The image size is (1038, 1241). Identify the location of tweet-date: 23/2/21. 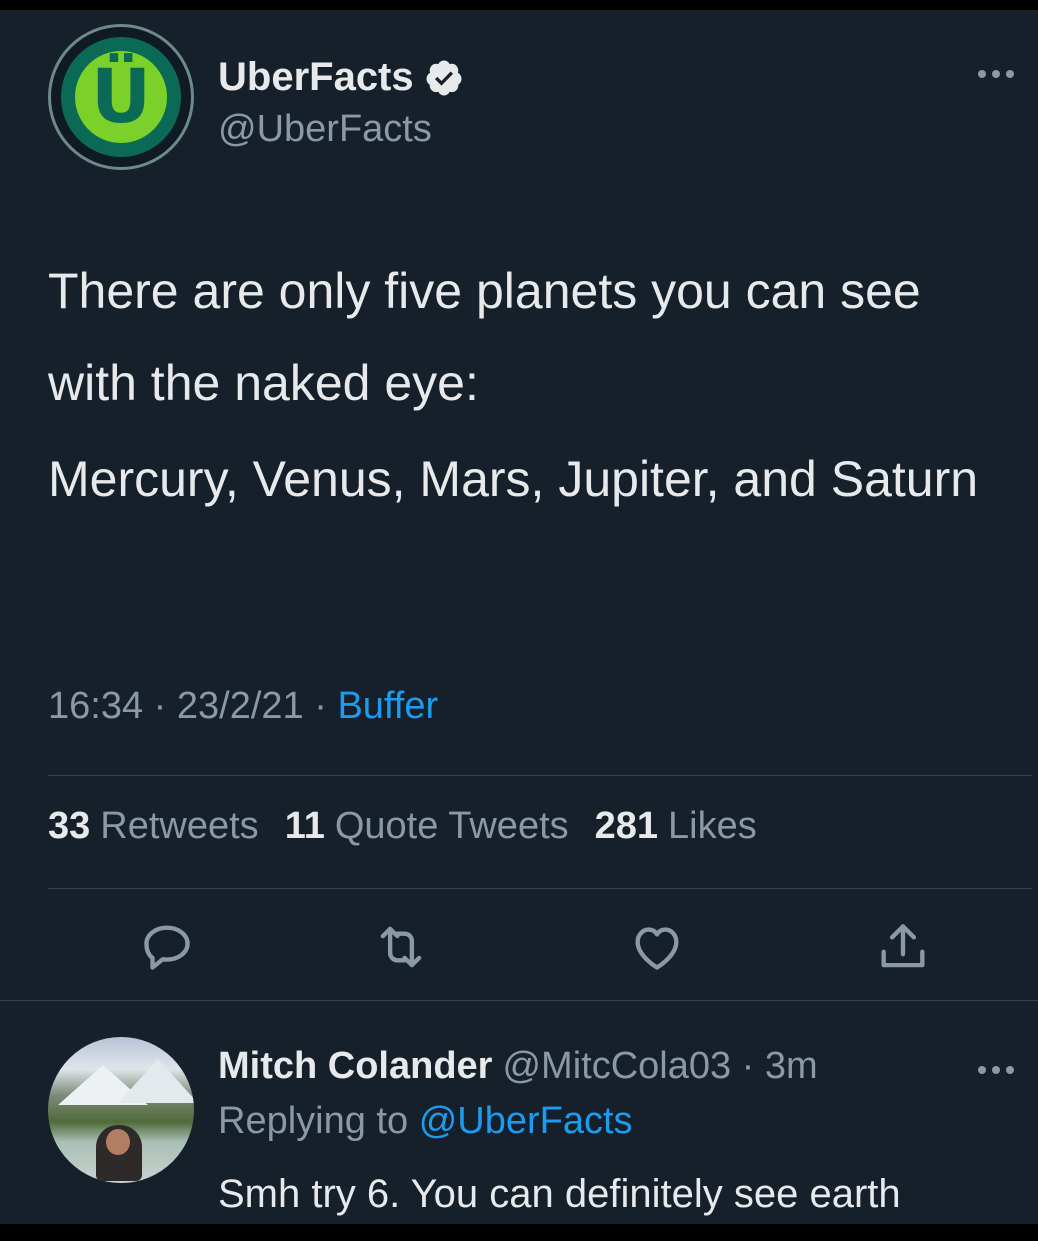
(240, 706).